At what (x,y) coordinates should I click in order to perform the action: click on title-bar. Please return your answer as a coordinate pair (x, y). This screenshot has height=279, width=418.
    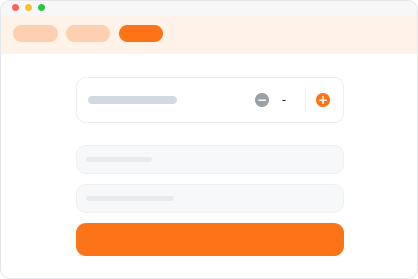
    Looking at the image, I should click on (209, 8).